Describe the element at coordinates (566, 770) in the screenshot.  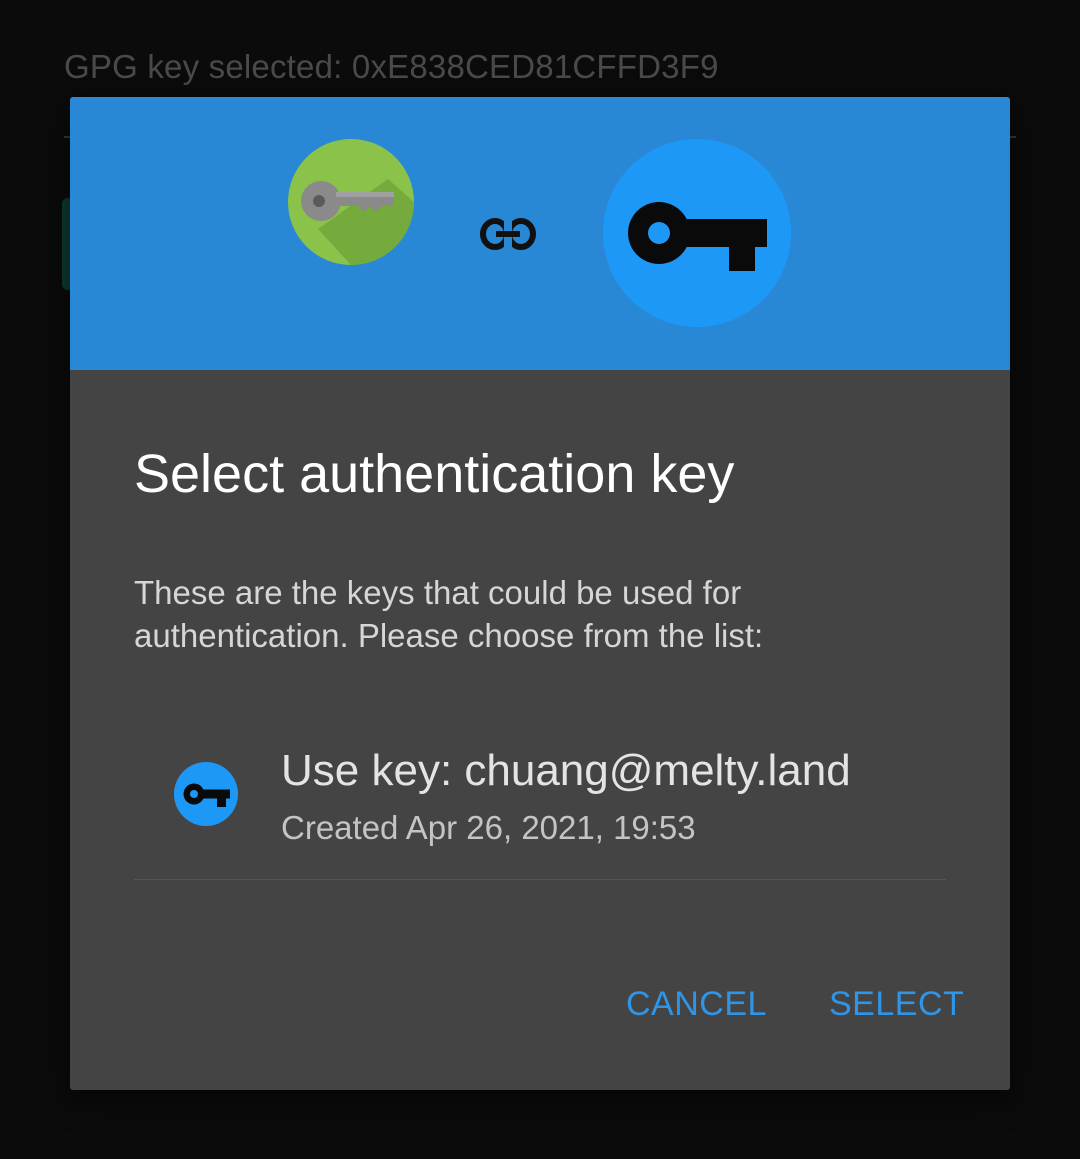
I see `key-item-label: Use key: chuang@melty.land` at that location.